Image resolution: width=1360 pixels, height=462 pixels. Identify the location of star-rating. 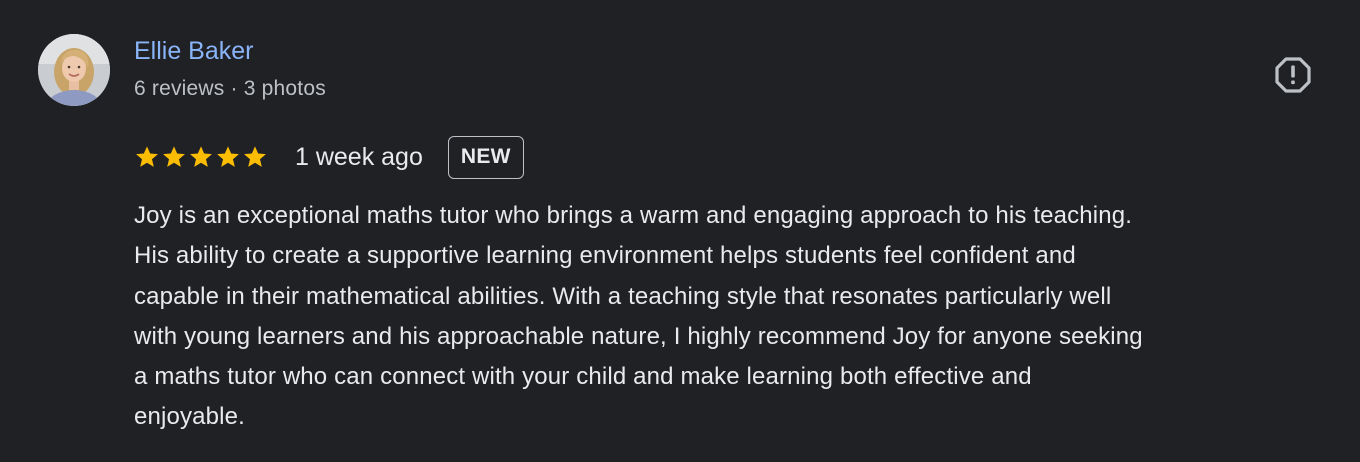
(201, 157).